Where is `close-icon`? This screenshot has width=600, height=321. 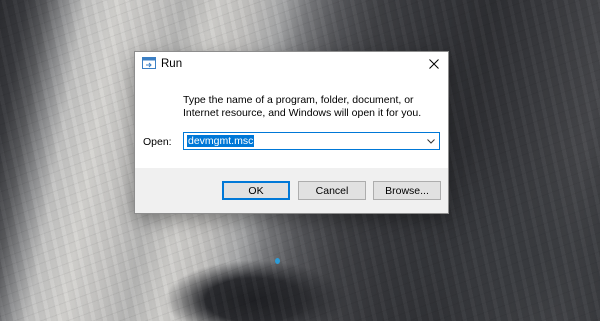
close-icon is located at coordinates (434, 64).